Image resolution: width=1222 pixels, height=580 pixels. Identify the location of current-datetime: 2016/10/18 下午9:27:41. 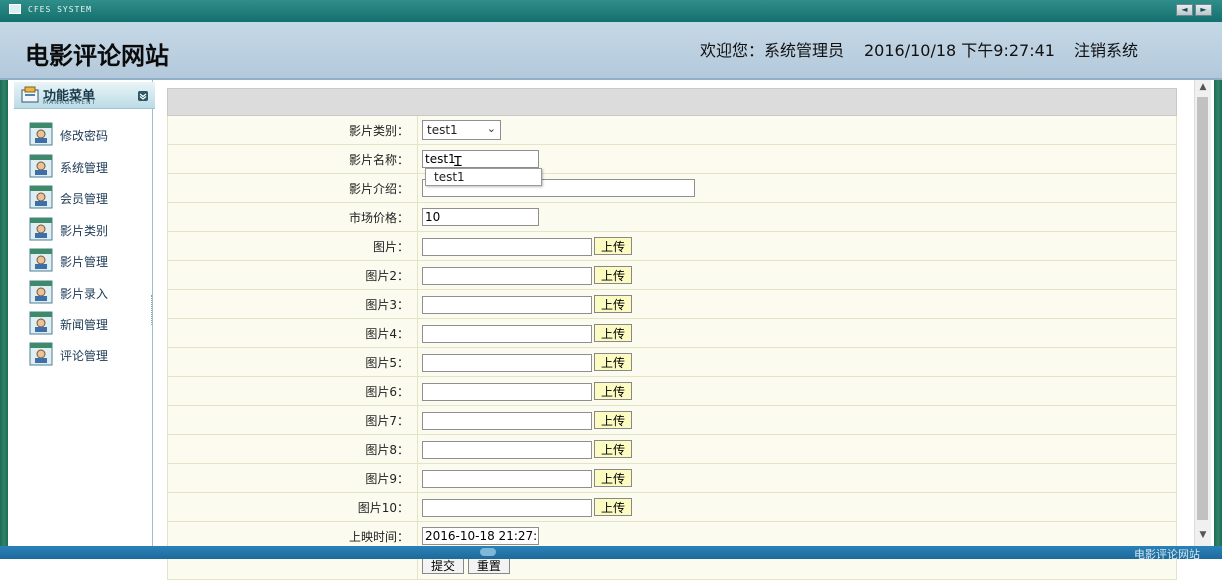
(959, 50).